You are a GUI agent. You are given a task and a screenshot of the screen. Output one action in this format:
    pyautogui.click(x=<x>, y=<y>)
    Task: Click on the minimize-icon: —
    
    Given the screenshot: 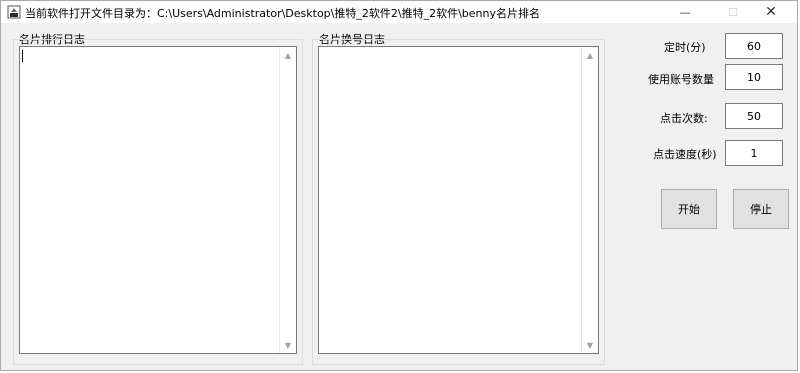 What is the action you would take?
    pyautogui.click(x=685, y=12)
    